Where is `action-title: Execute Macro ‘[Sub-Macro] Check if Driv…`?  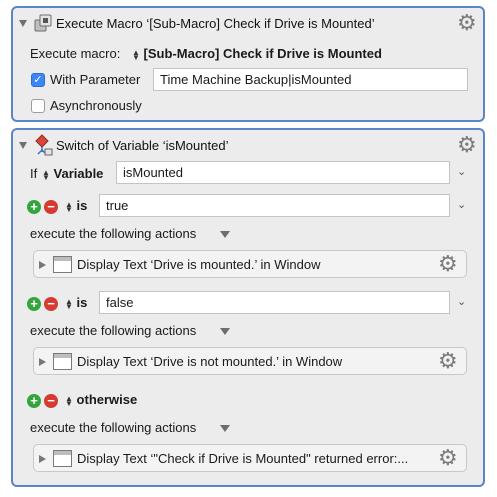
action-title: Execute Macro ‘[Sub-Macro] Check if Driv… is located at coordinates (215, 23).